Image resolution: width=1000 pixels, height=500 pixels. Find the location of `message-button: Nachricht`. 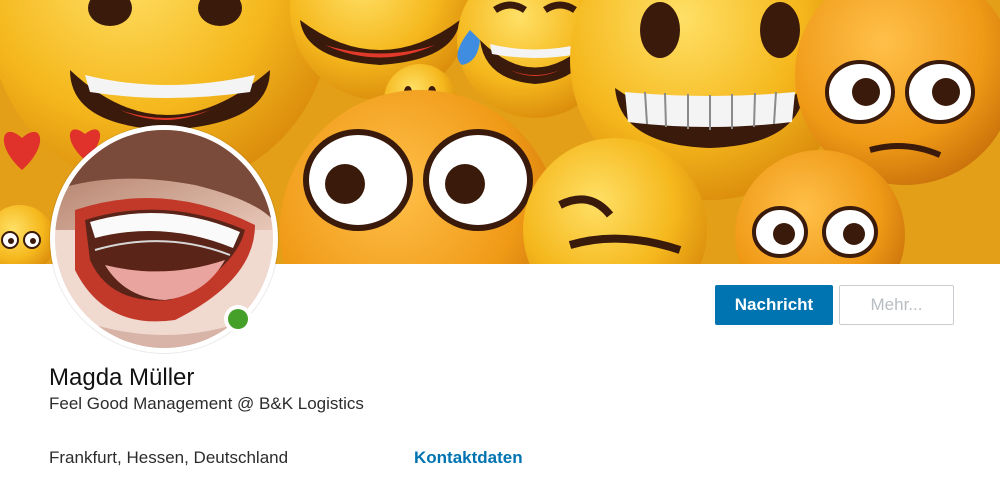

message-button: Nachricht is located at coordinates (774, 305).